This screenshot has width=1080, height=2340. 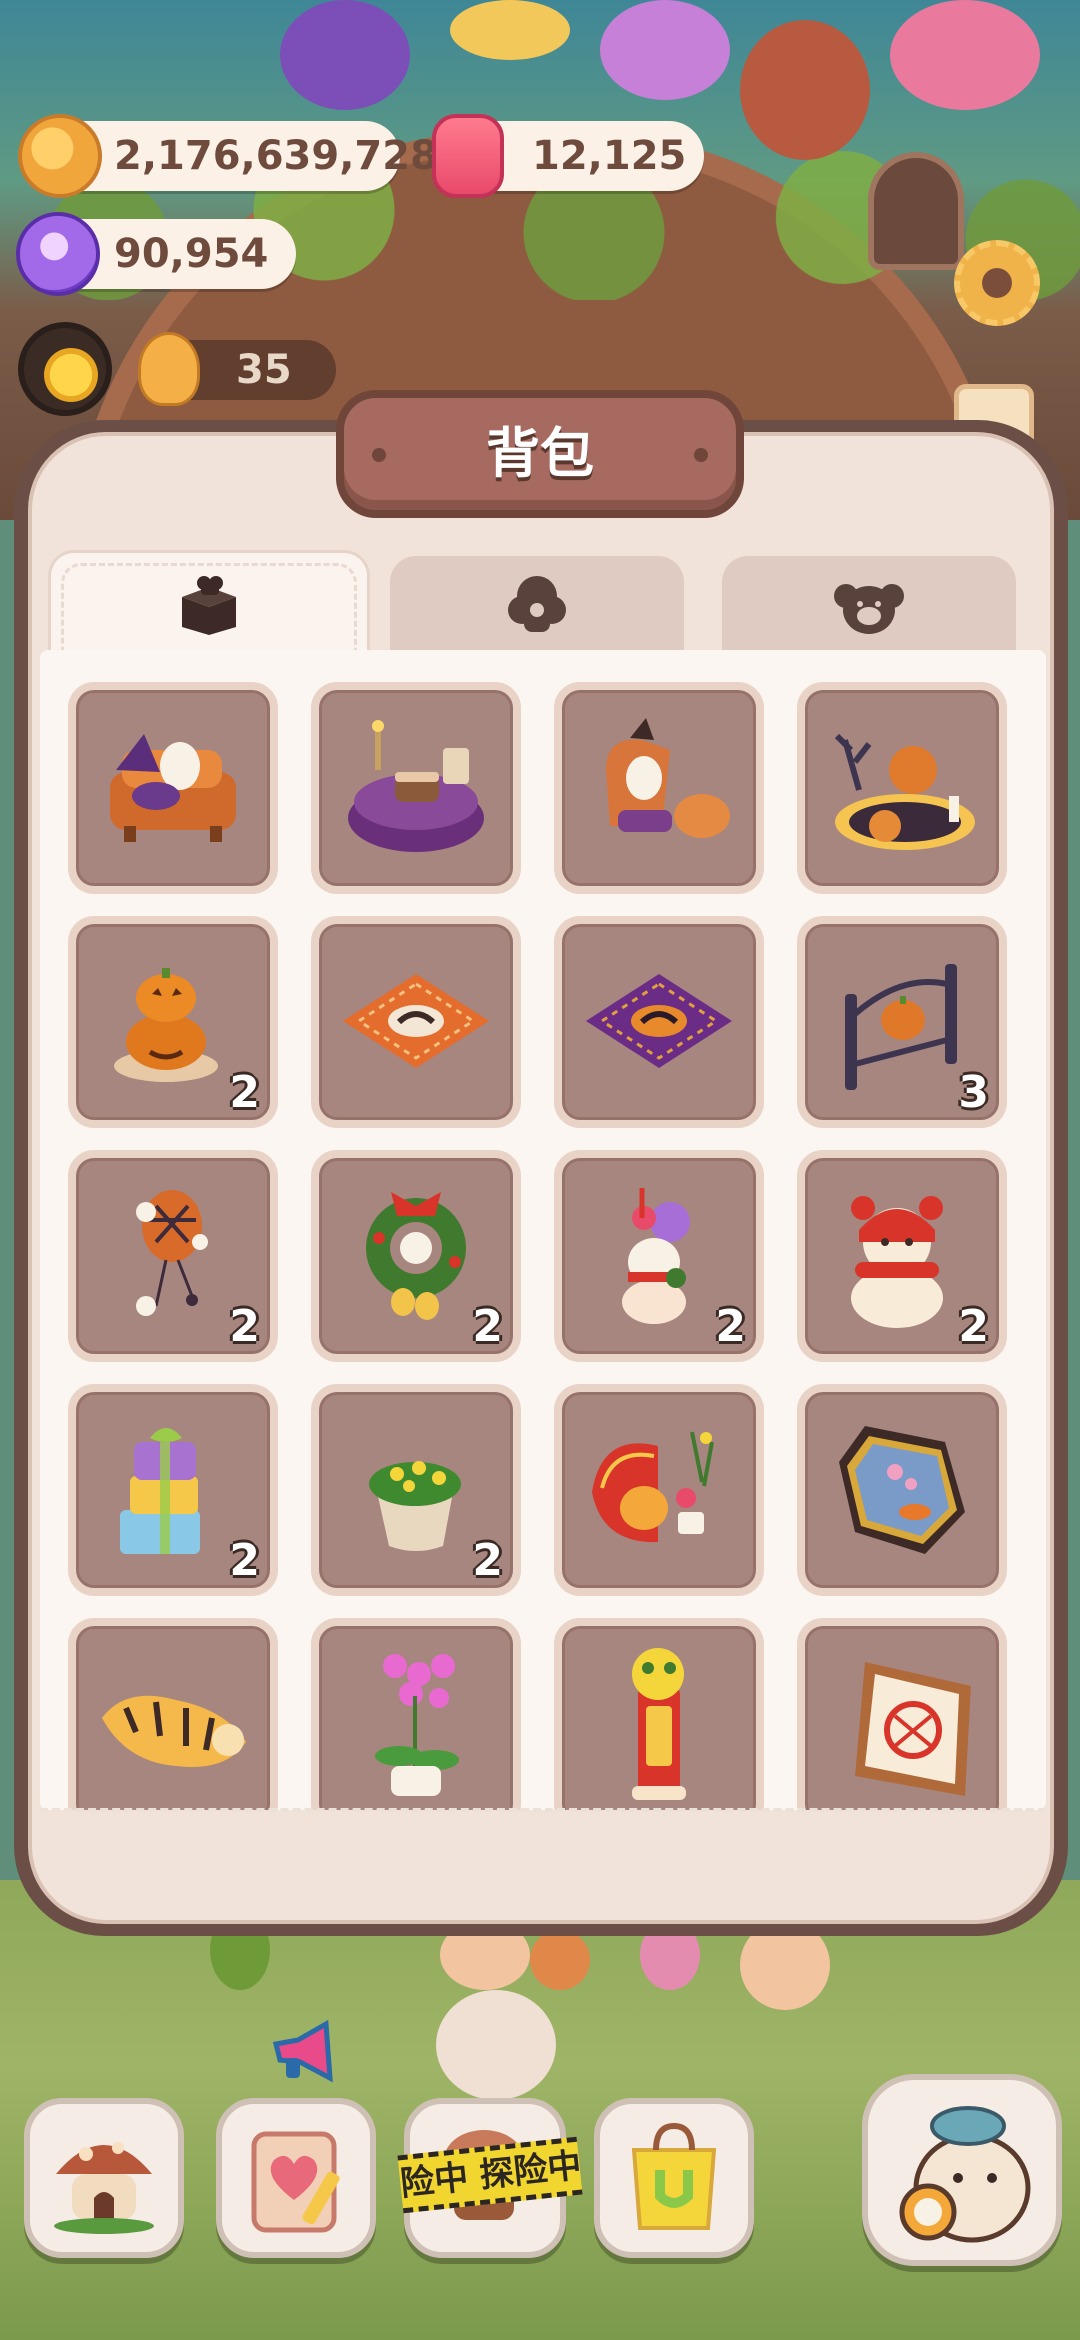 I want to click on gift-box-stack-icon, so click(x=160, y=1491).